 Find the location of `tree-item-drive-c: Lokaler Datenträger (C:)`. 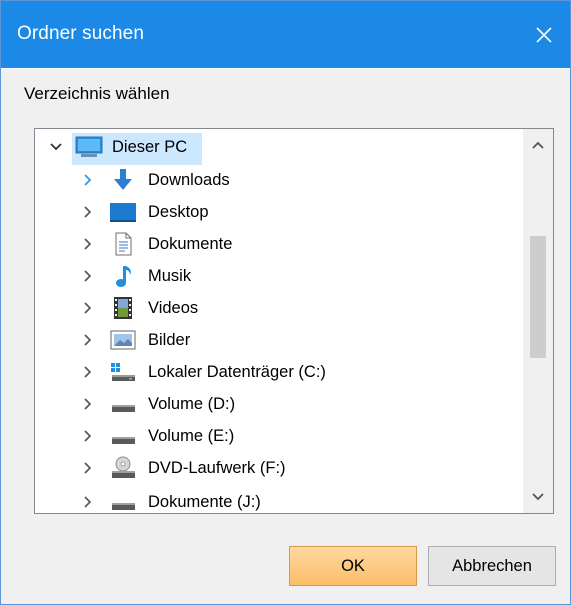

tree-item-drive-c: Lokaler Datenträger (C:) is located at coordinates (279, 372).